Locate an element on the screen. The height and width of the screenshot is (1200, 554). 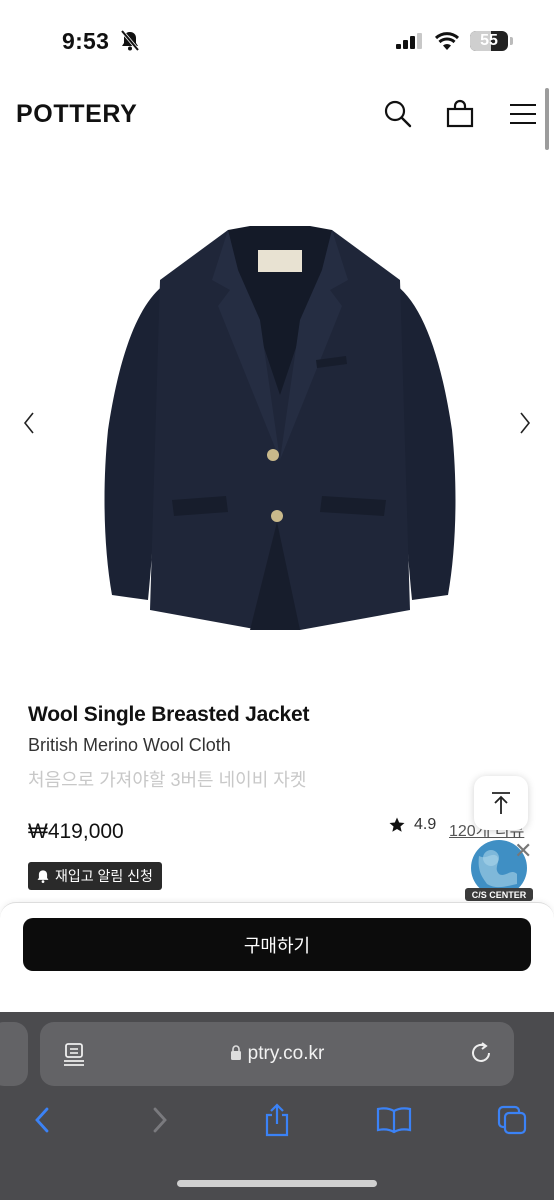
url-text: ptry.co.kr is located at coordinates (286, 1053).